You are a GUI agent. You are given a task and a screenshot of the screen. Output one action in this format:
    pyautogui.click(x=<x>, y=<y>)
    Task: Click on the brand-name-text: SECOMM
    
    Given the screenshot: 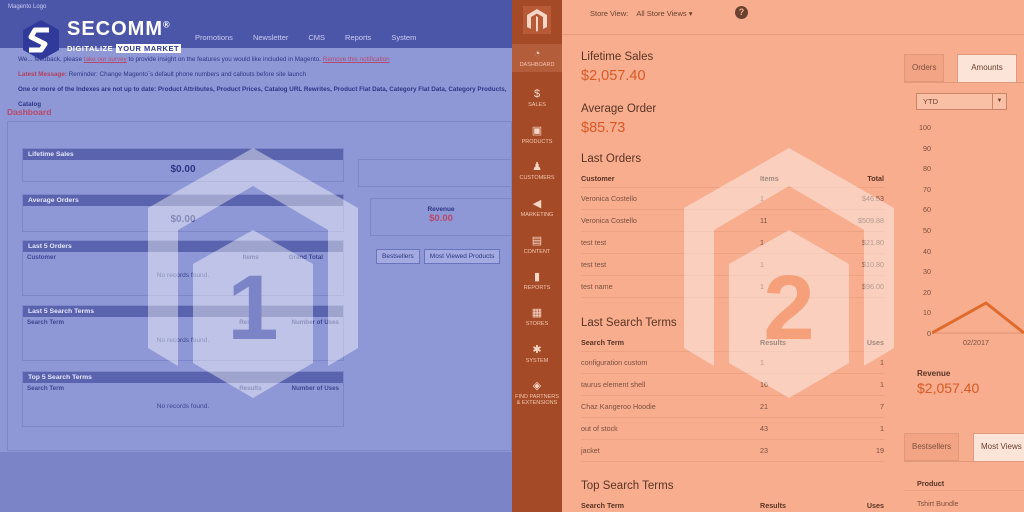 What is the action you would take?
    pyautogui.click(x=115, y=29)
    